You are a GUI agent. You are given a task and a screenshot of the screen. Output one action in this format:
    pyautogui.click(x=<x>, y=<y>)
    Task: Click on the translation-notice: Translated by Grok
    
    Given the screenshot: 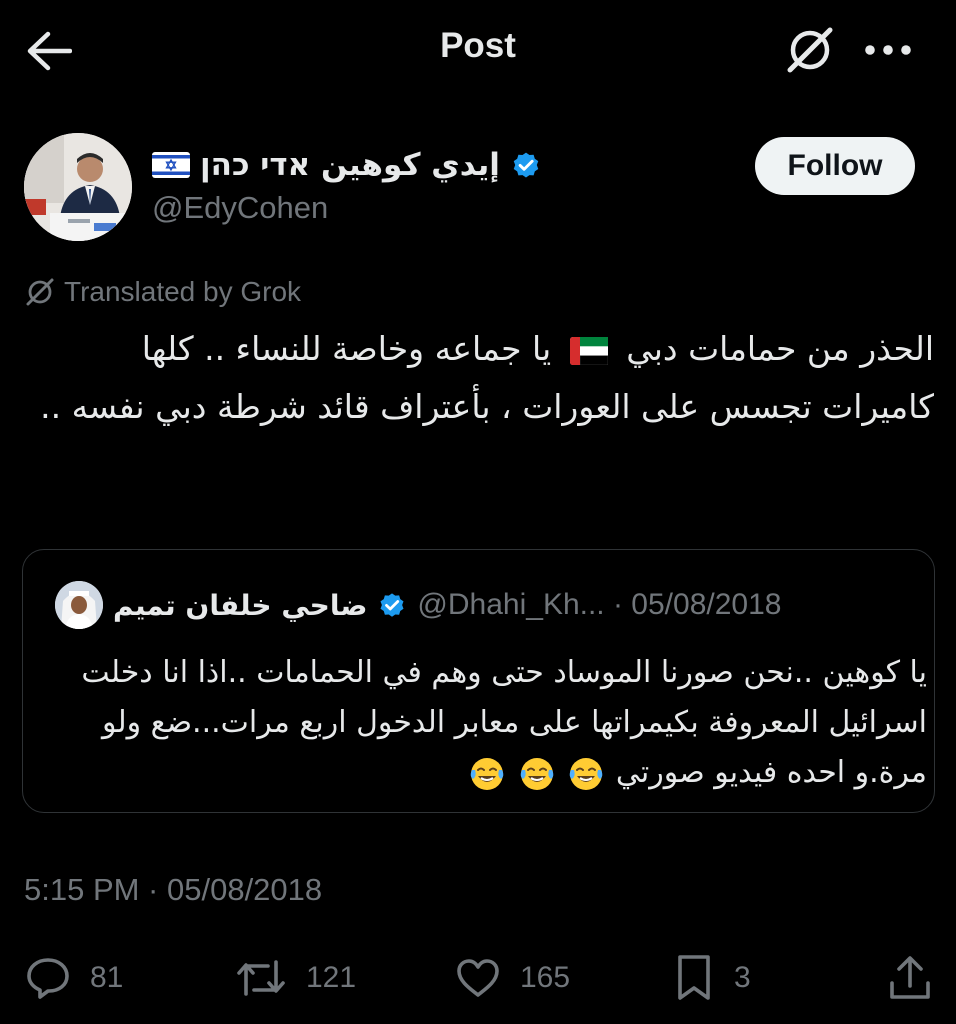 What is the action you would take?
    pyautogui.click(x=162, y=292)
    